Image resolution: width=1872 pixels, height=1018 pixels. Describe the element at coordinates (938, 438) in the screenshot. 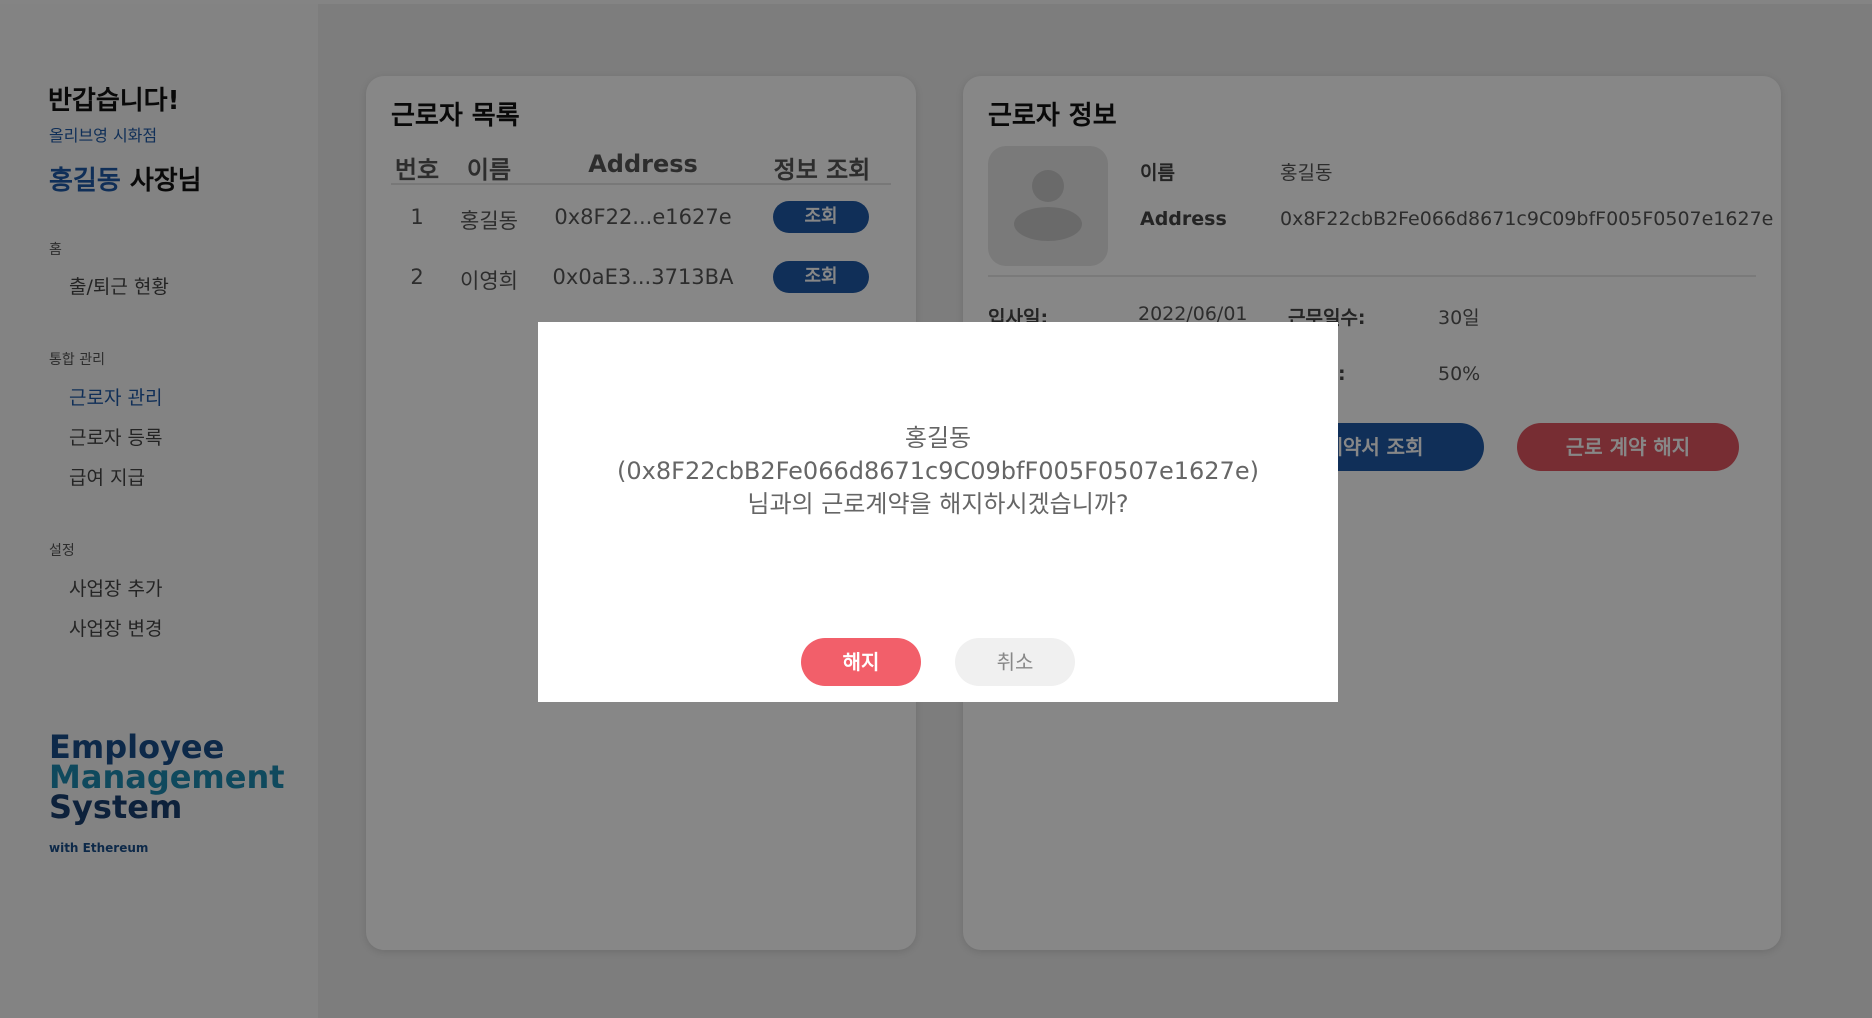

I see `dialog-worker-name: 홍길동` at that location.